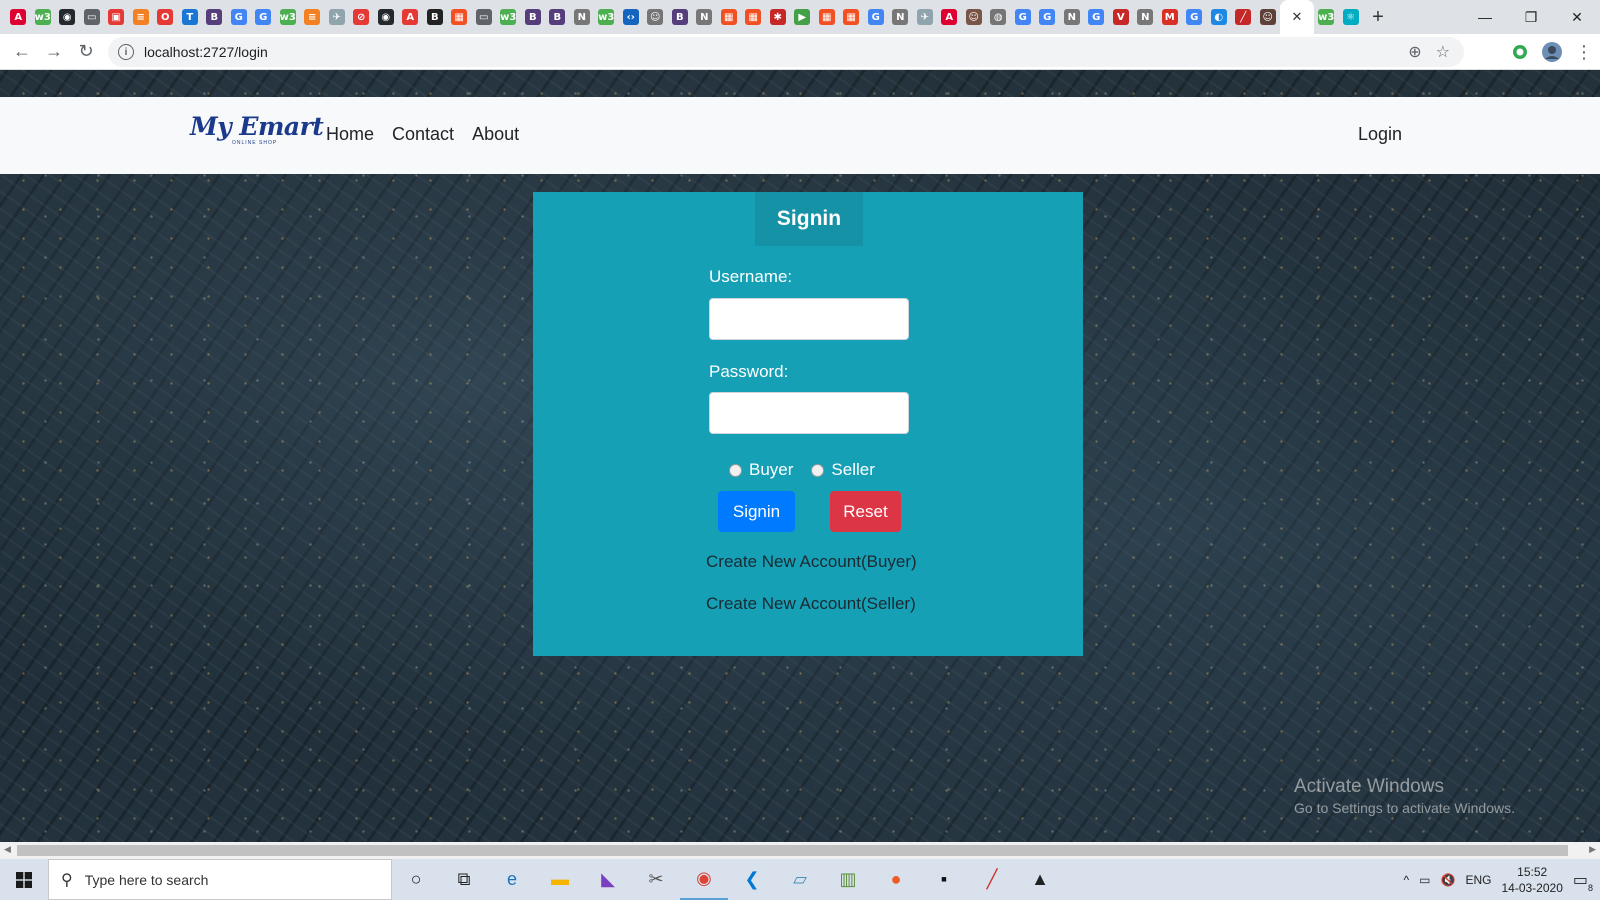 The image size is (1600, 900). Describe the element at coordinates (1583, 881) in the screenshot. I see `notifications-badge: ▭ 8` at that location.